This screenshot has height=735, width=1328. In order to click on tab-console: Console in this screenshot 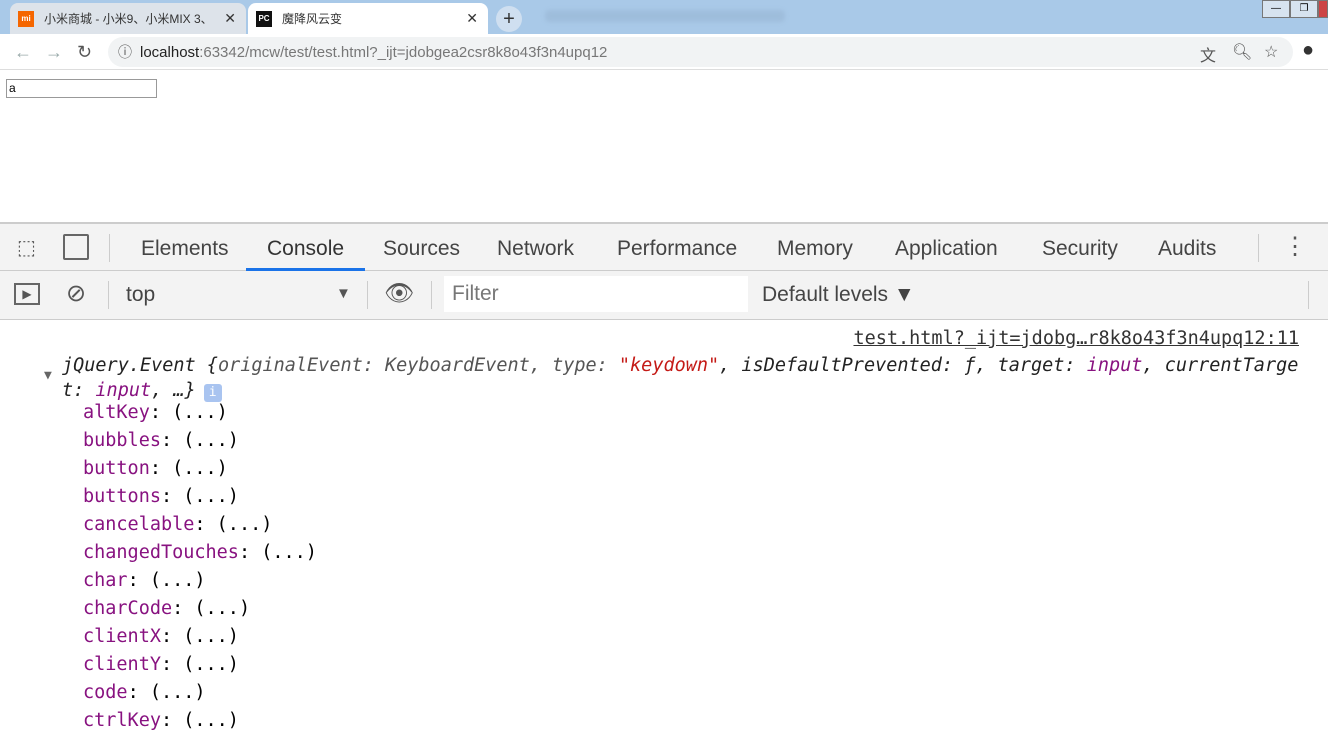, I will do `click(306, 247)`.